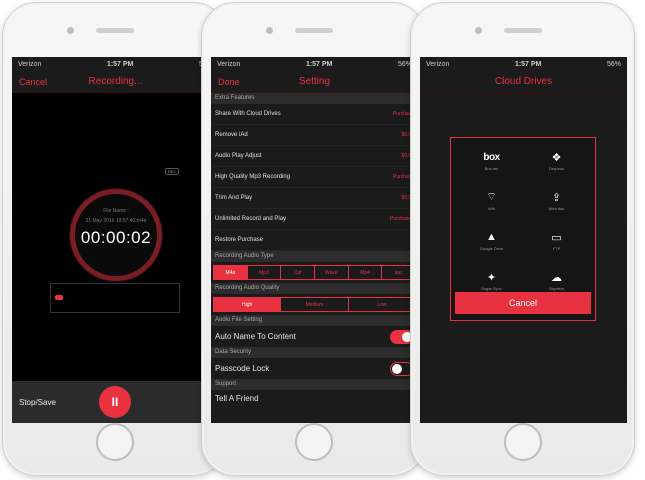  What do you see at coordinates (556, 248) in the screenshot?
I see `drive-label: FTP` at bounding box center [556, 248].